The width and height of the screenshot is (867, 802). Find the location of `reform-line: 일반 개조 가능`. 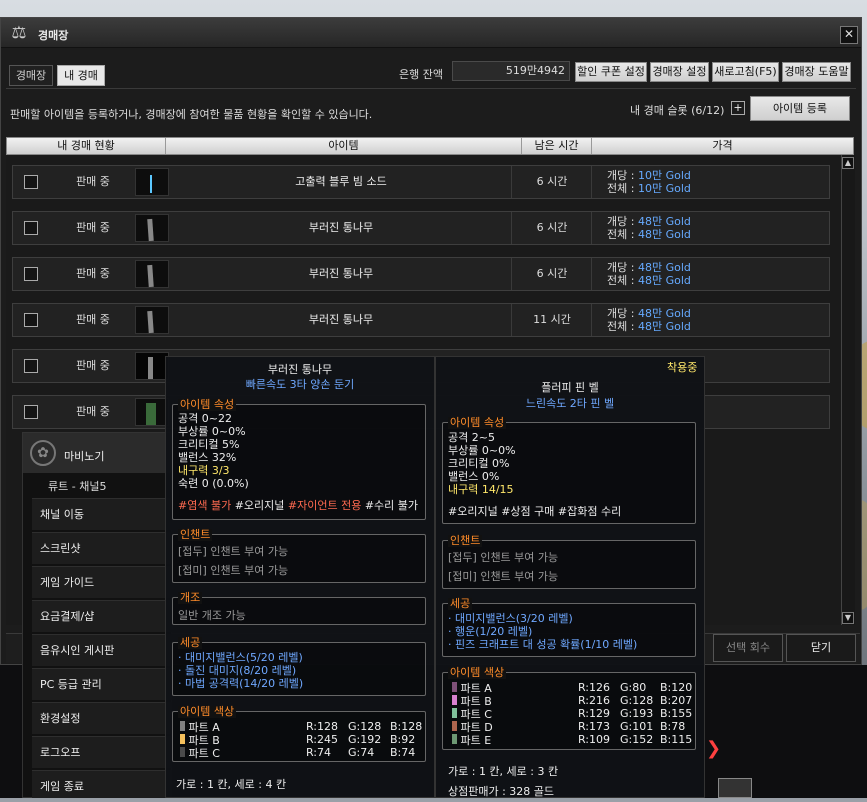

reform-line: 일반 개조 가능 is located at coordinates (212, 615).